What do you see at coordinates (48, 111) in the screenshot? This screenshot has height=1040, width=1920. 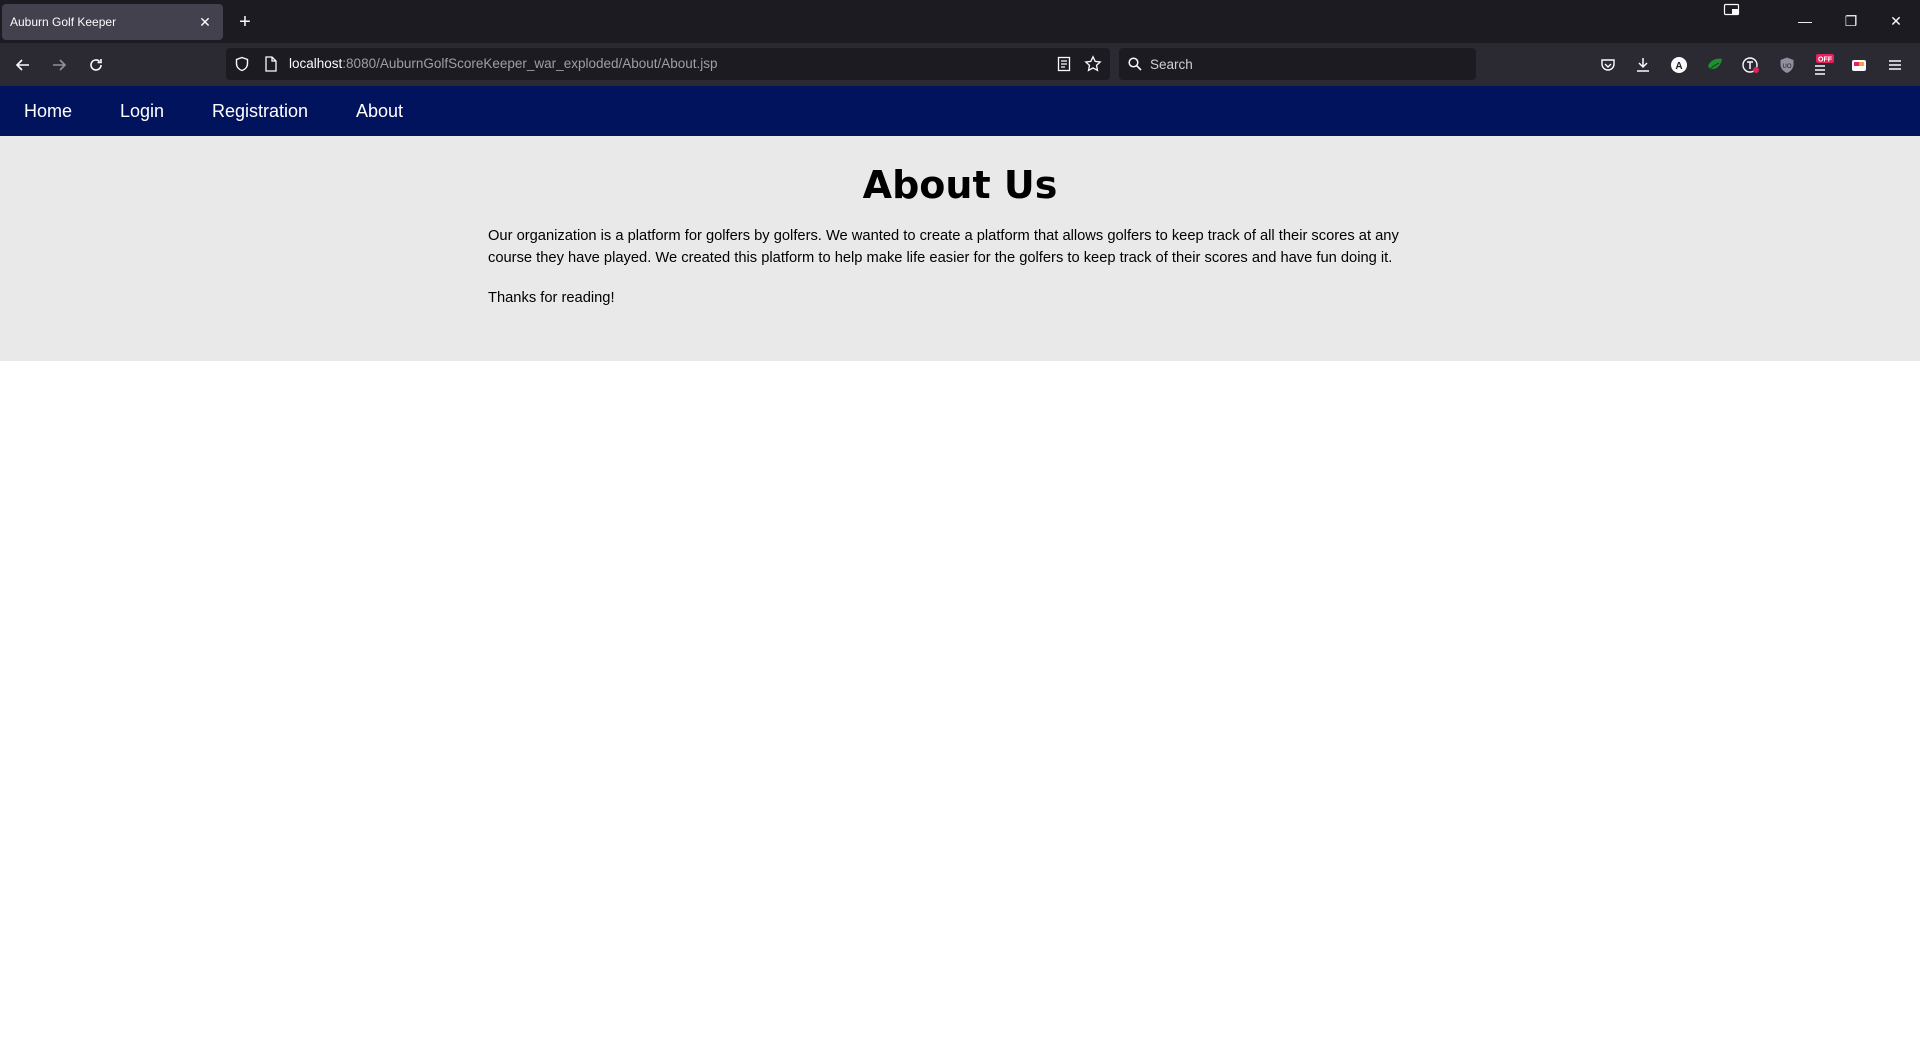 I see `nav-link-home: Home` at bounding box center [48, 111].